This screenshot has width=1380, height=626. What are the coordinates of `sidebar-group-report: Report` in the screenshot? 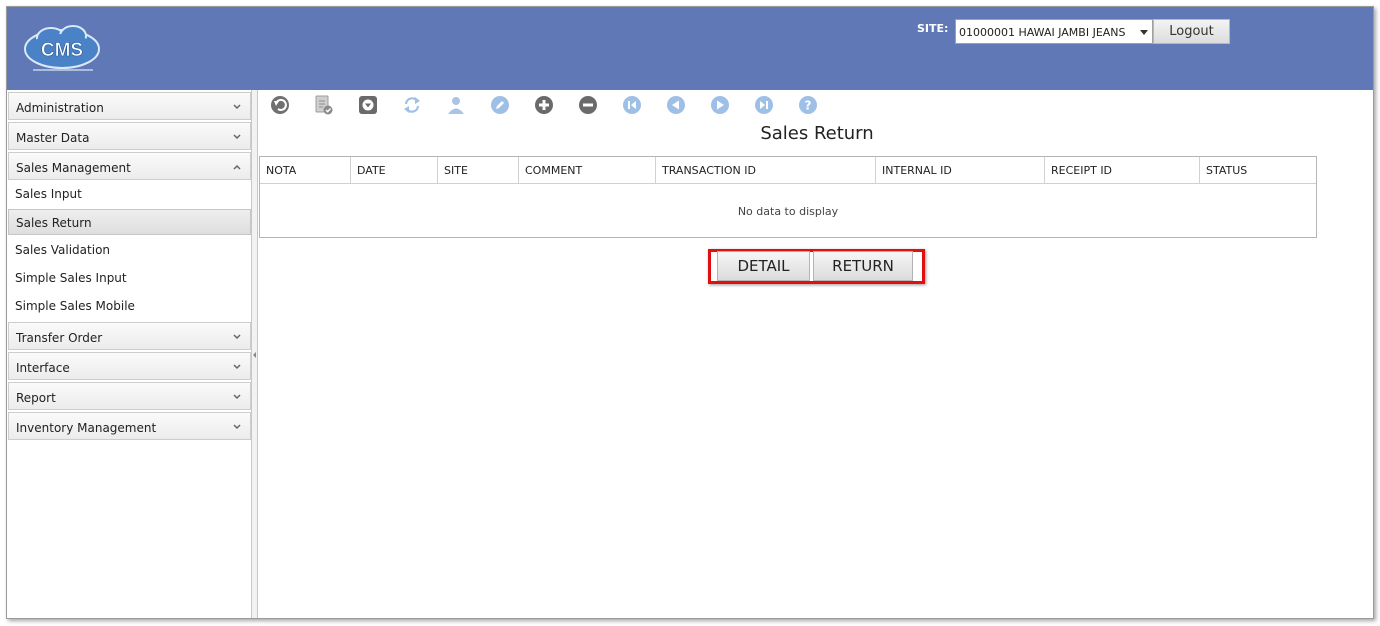 It's located at (129, 396).